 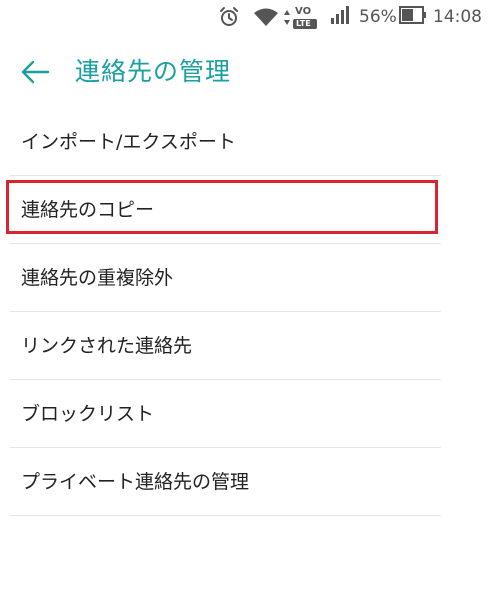 I want to click on menu-item-label: プライベート連絡先の管理, so click(x=135, y=482).